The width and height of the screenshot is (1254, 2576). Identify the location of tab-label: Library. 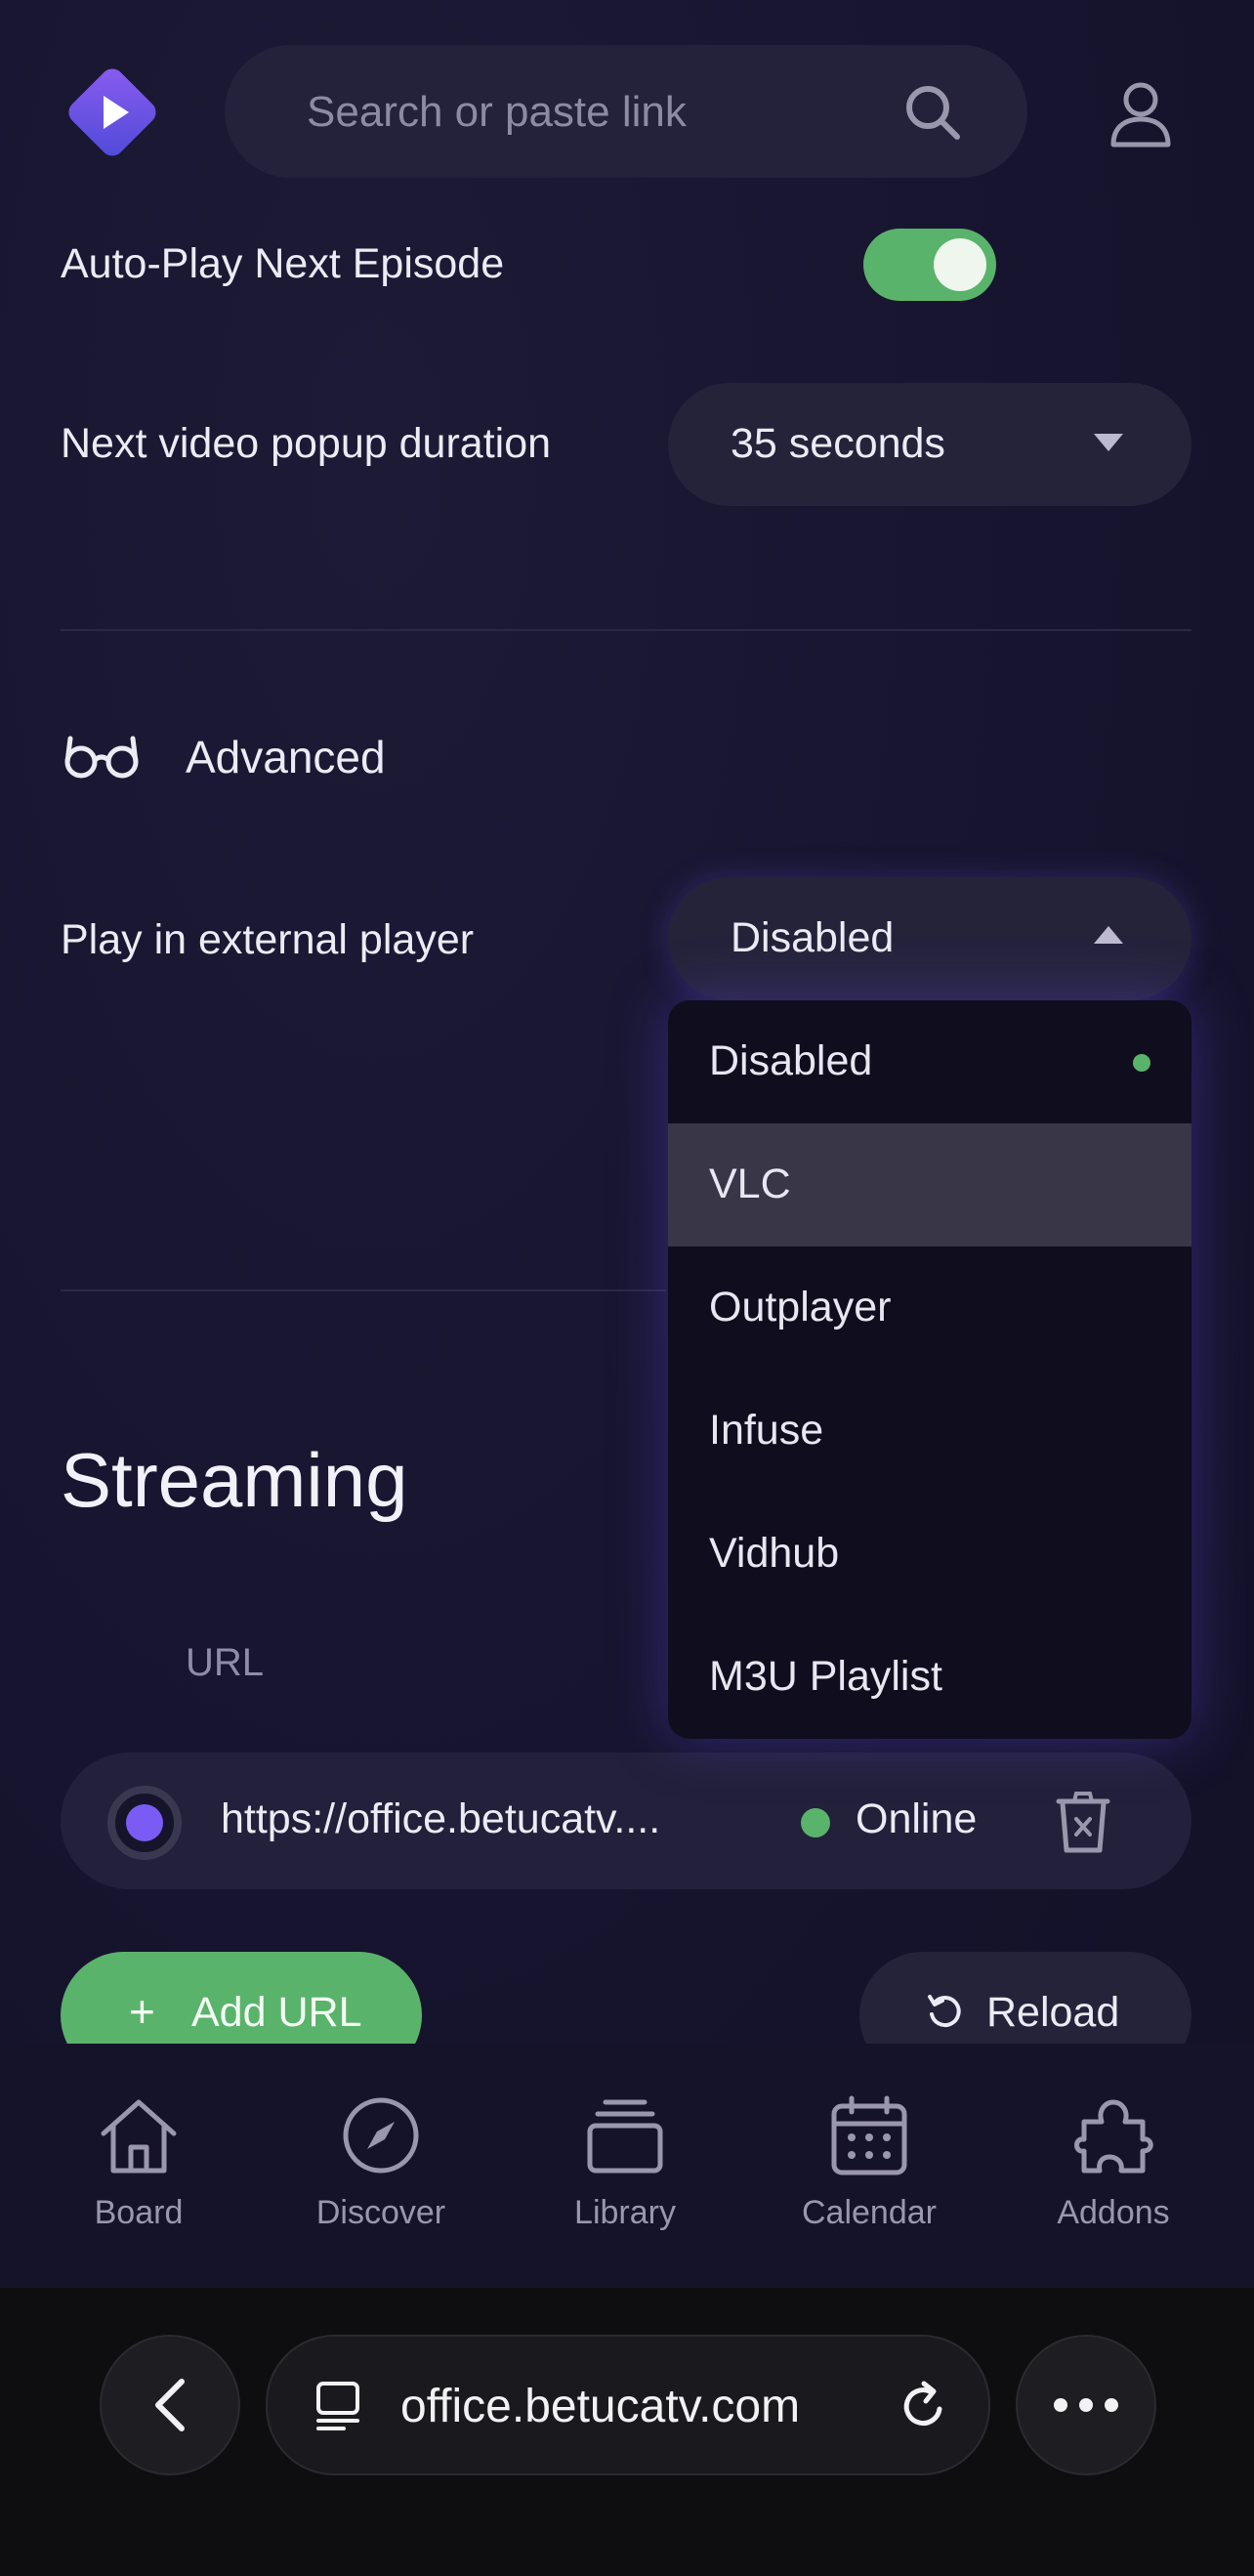
(625, 2212).